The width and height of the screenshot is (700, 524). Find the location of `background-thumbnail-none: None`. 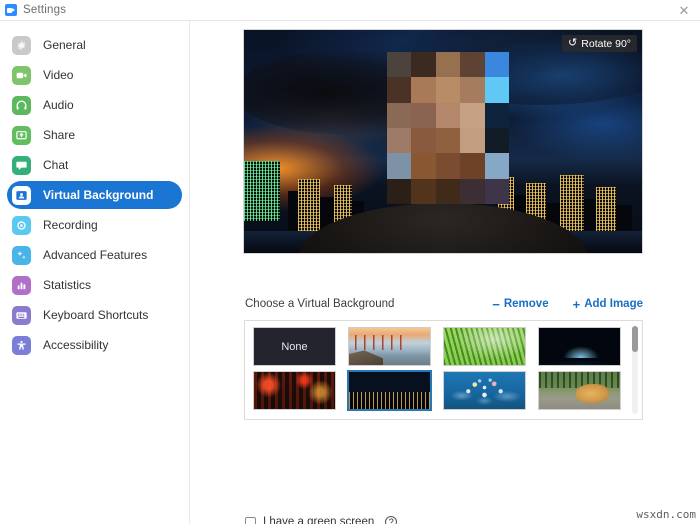

background-thumbnail-none: None is located at coordinates (294, 346).